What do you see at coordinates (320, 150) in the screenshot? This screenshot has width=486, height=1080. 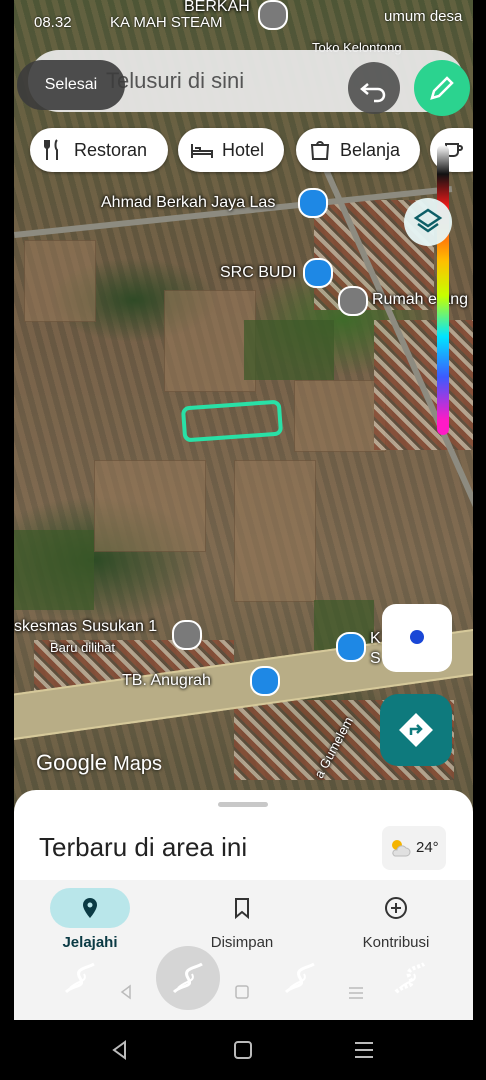 I see `shopping-bag-icon` at bounding box center [320, 150].